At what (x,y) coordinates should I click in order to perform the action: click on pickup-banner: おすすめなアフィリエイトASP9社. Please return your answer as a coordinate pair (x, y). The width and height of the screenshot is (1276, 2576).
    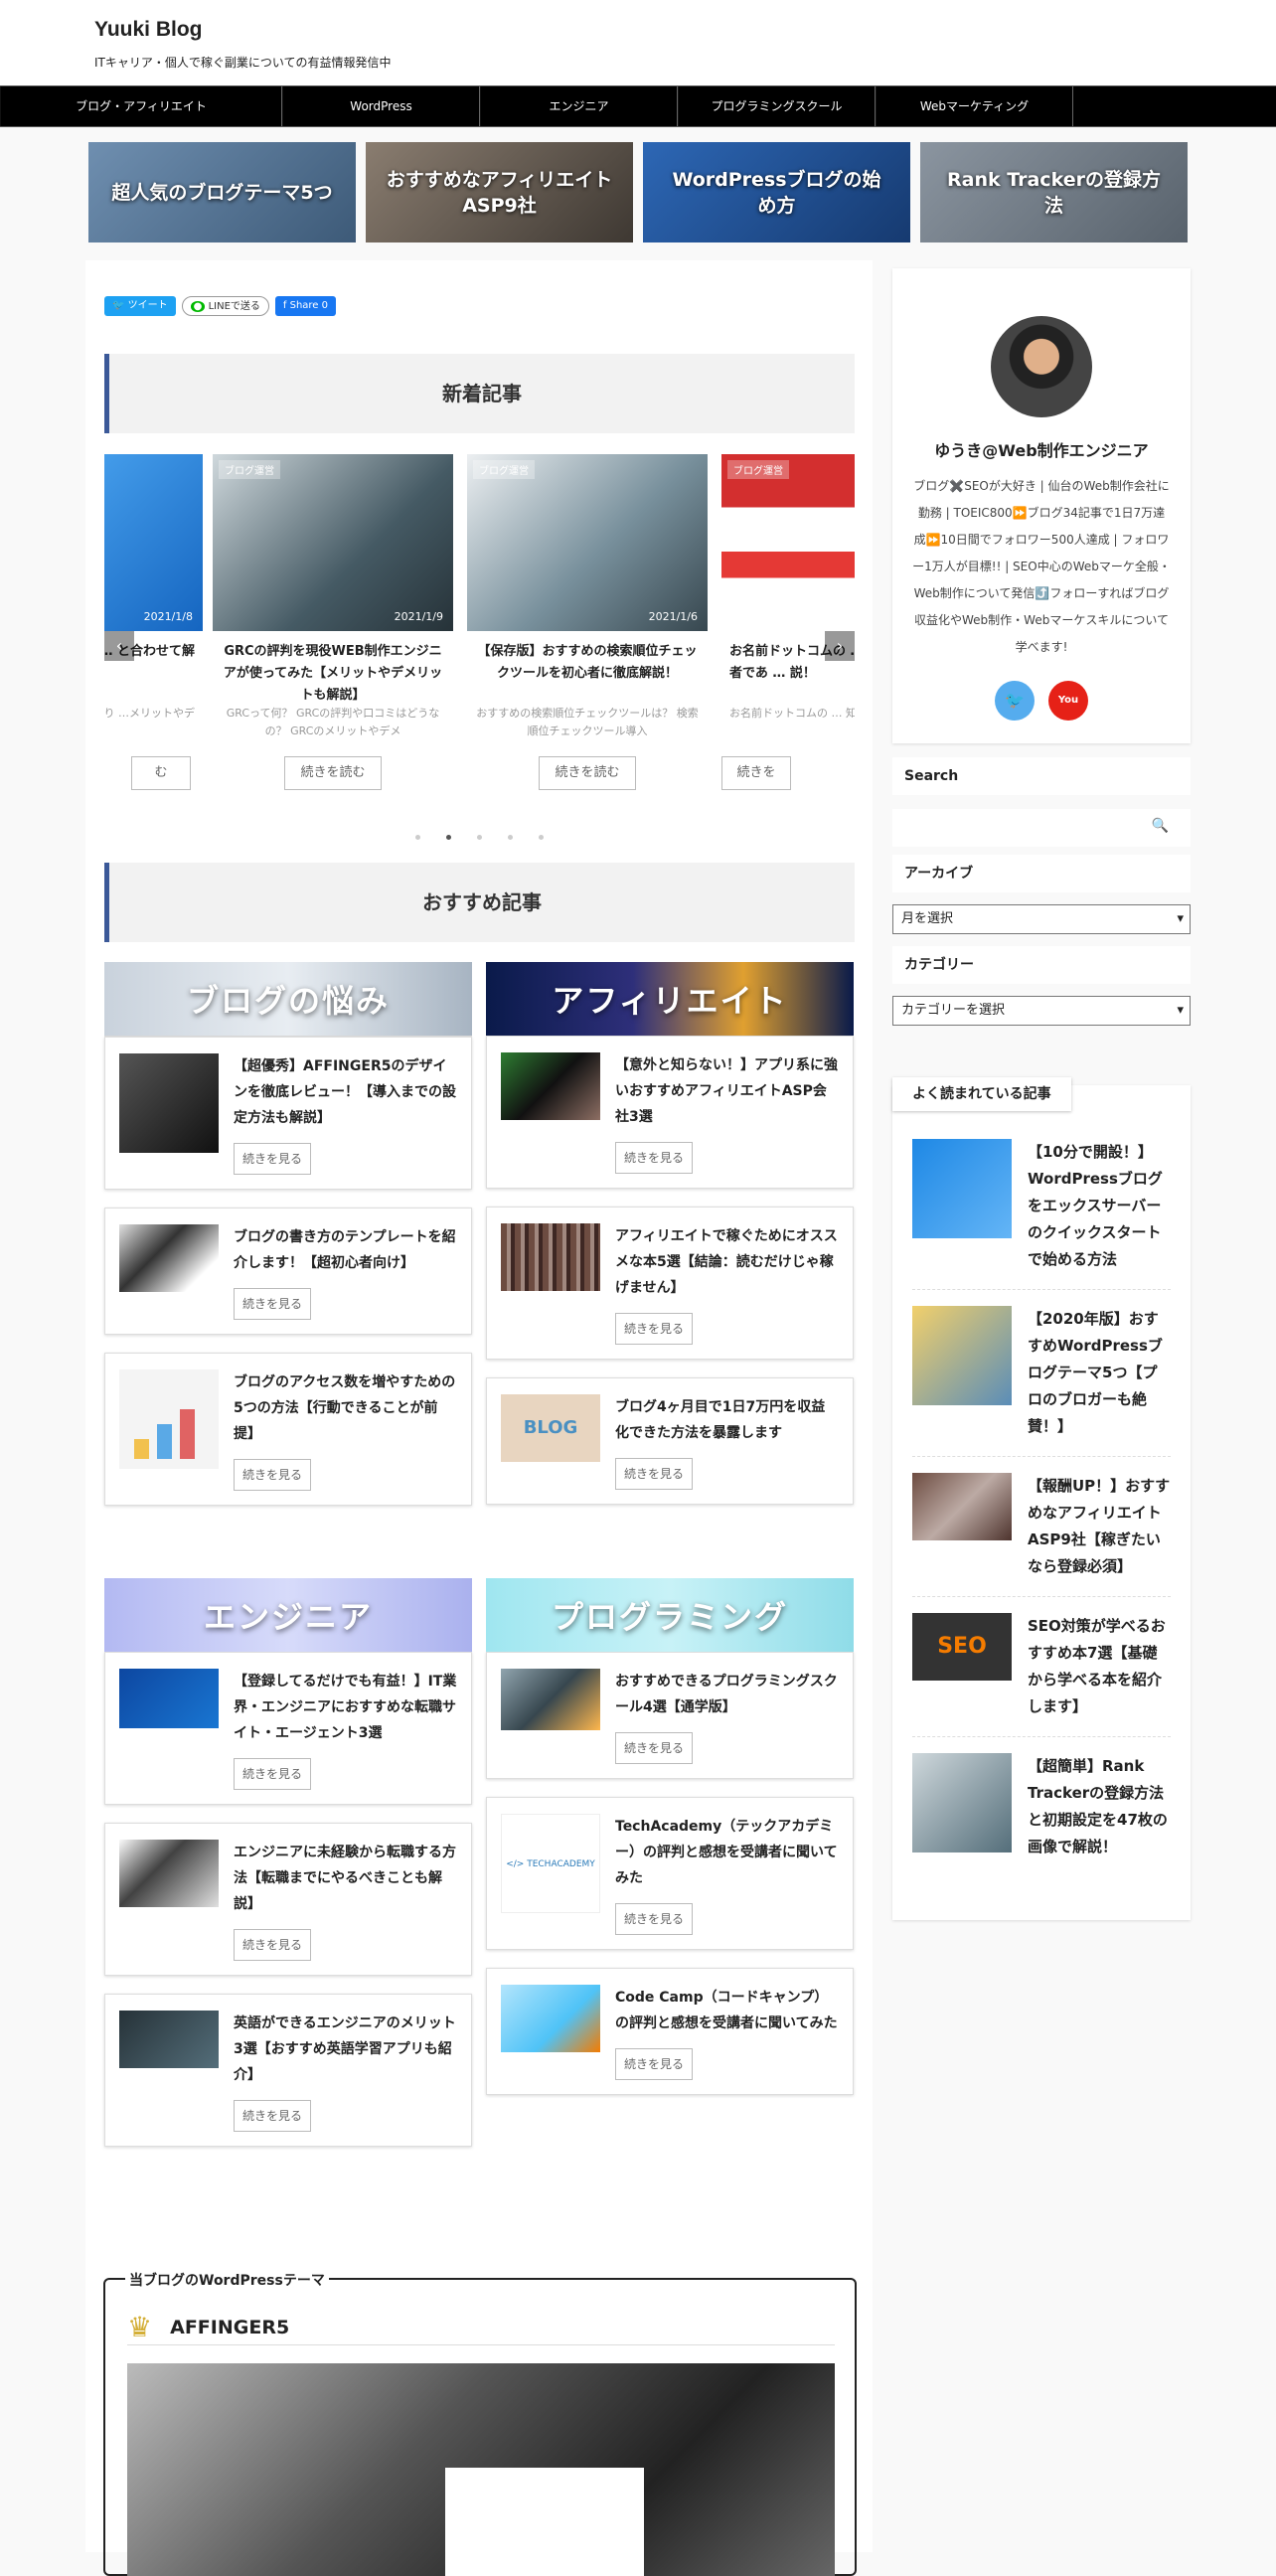
    Looking at the image, I should click on (500, 192).